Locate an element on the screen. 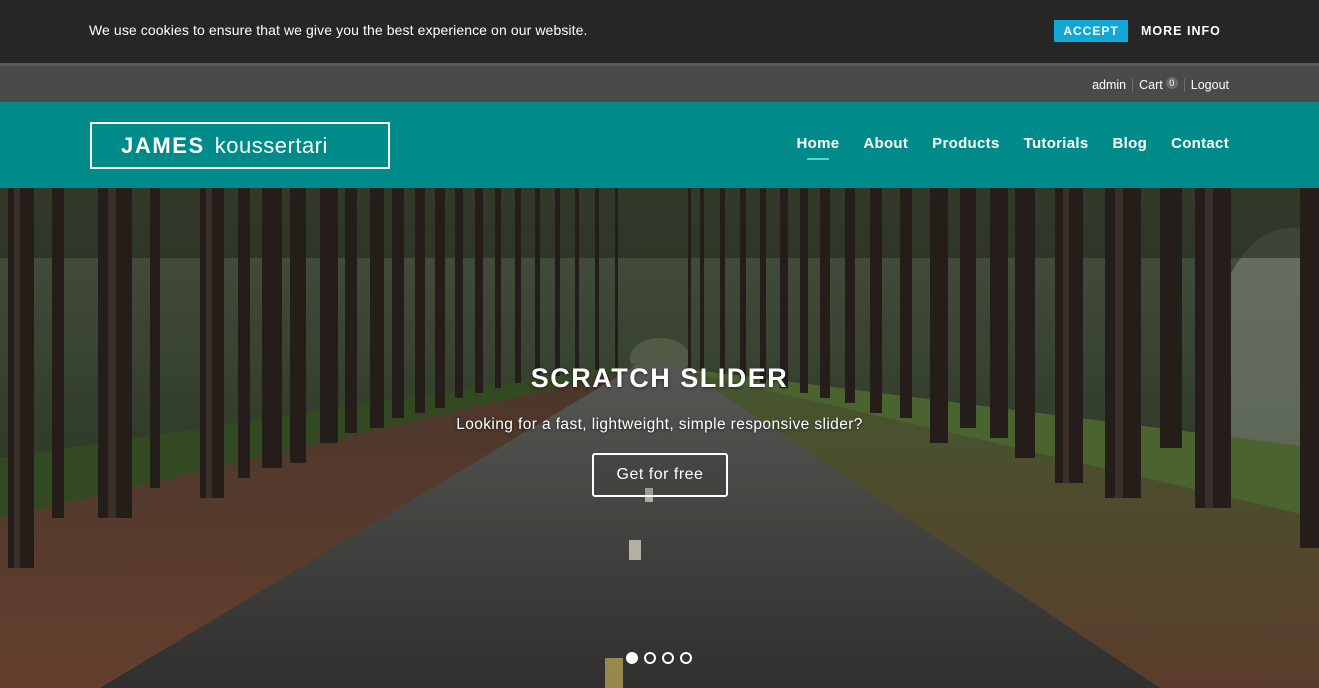 Image resolution: width=1319 pixels, height=688 pixels. cart-link: Cart 0 is located at coordinates (1158, 84).